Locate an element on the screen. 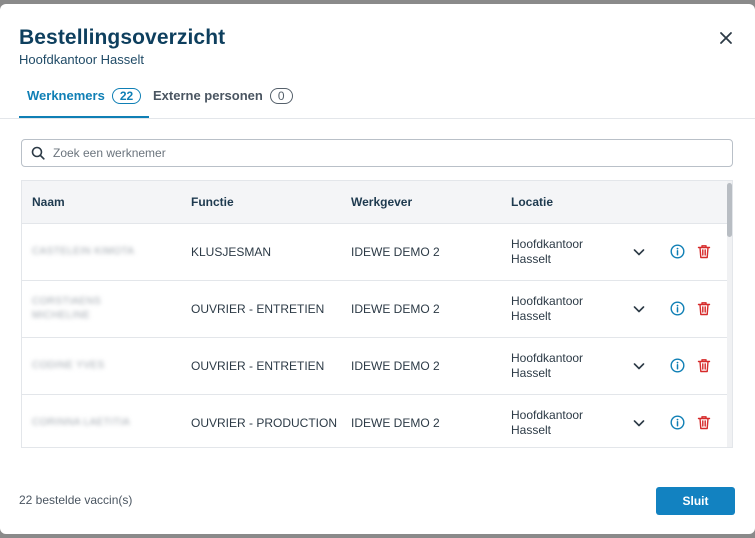  modal-subtitle: Hoofdkantoor Hasselt is located at coordinates (82, 59).